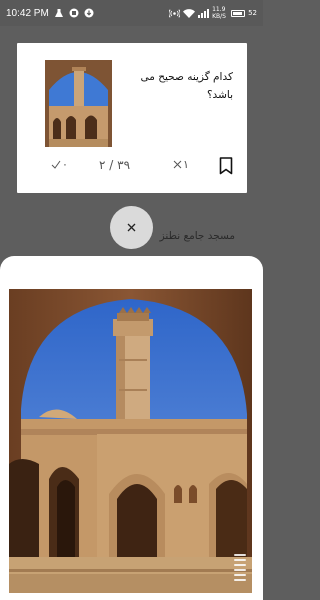 This screenshot has height=600, width=320. Describe the element at coordinates (58, 13) in the screenshot. I see `lab-flask-icon` at that location.